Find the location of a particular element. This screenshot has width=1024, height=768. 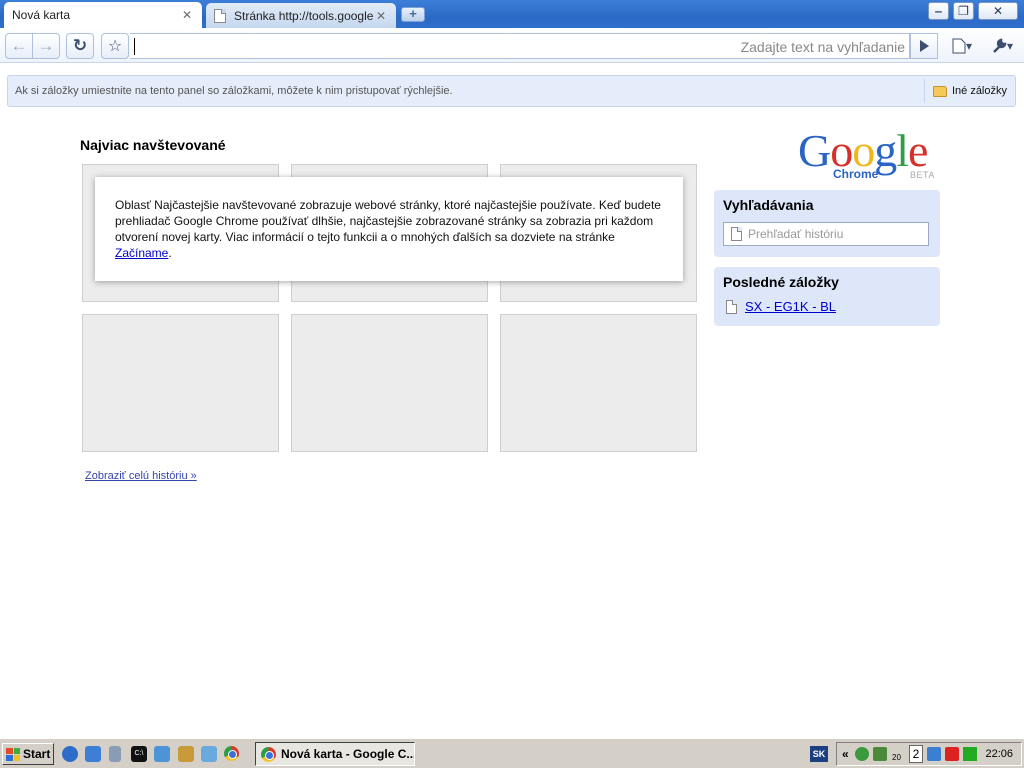

most-visited-title: Najviac navštevované is located at coordinates (153, 145).